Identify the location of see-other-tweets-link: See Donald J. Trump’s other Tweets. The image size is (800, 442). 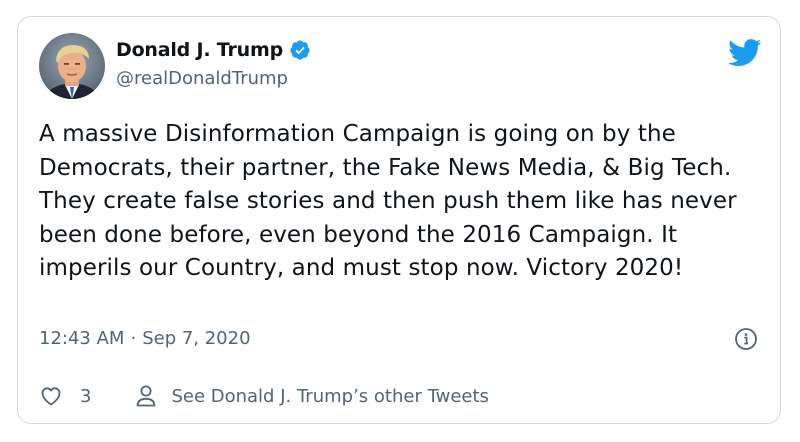
(312, 396).